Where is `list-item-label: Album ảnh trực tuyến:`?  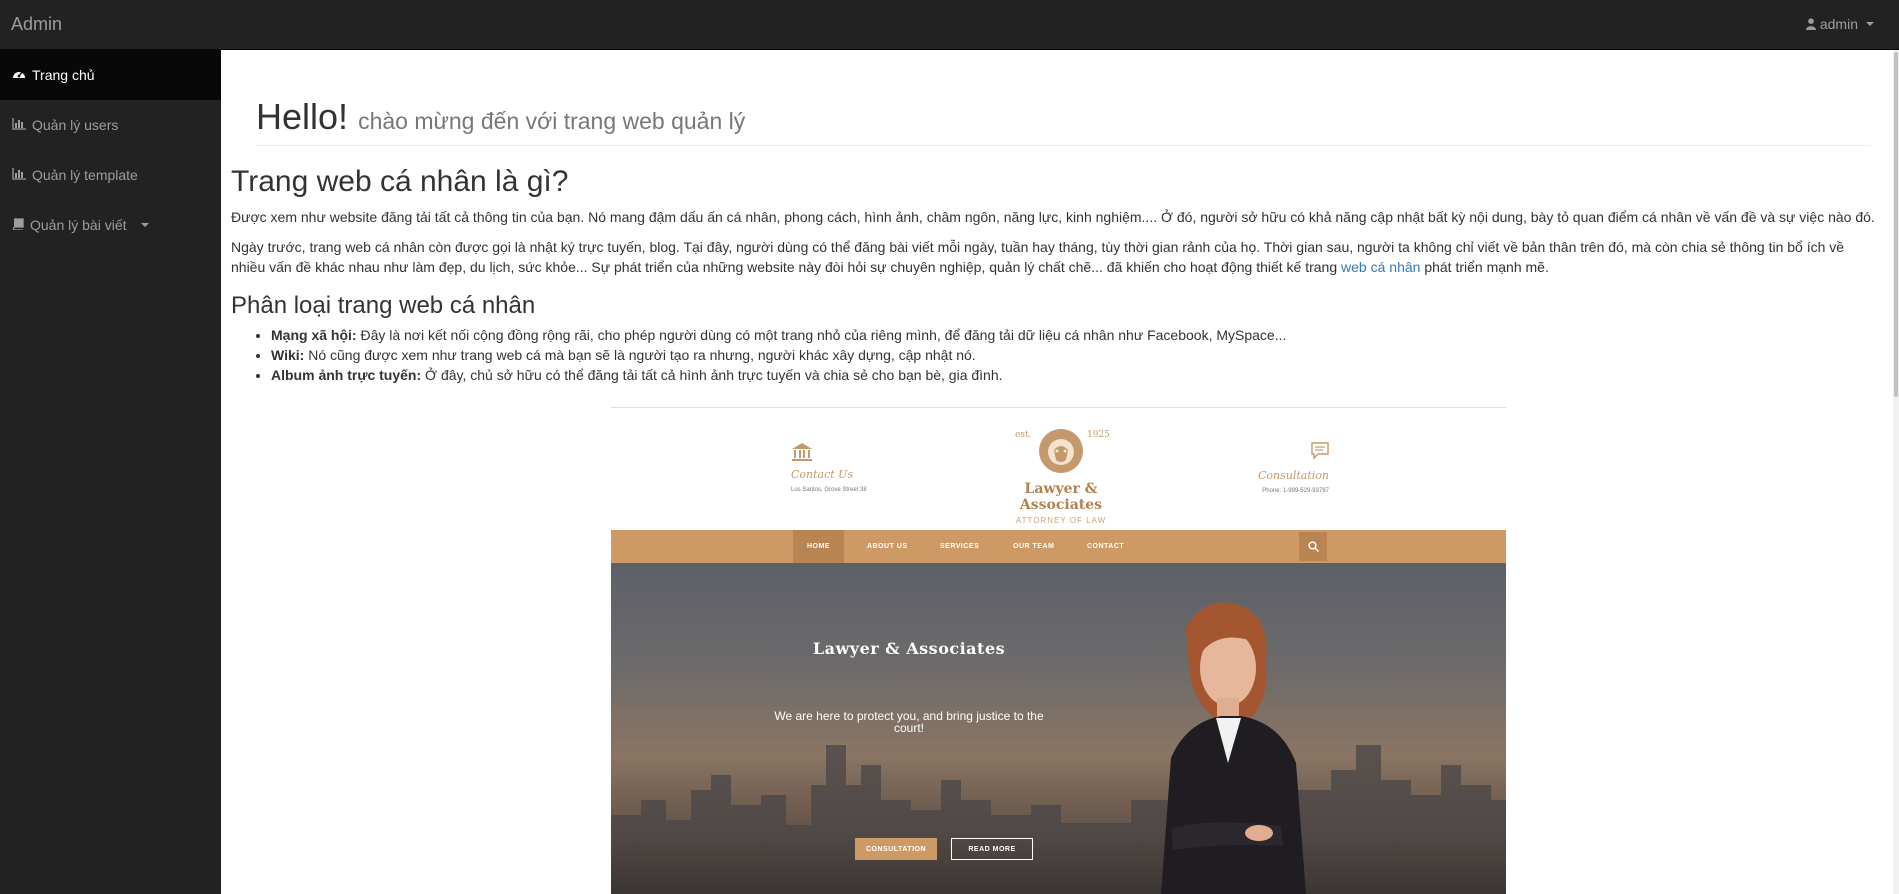 list-item-label: Album ảnh trực tuyến: is located at coordinates (346, 374).